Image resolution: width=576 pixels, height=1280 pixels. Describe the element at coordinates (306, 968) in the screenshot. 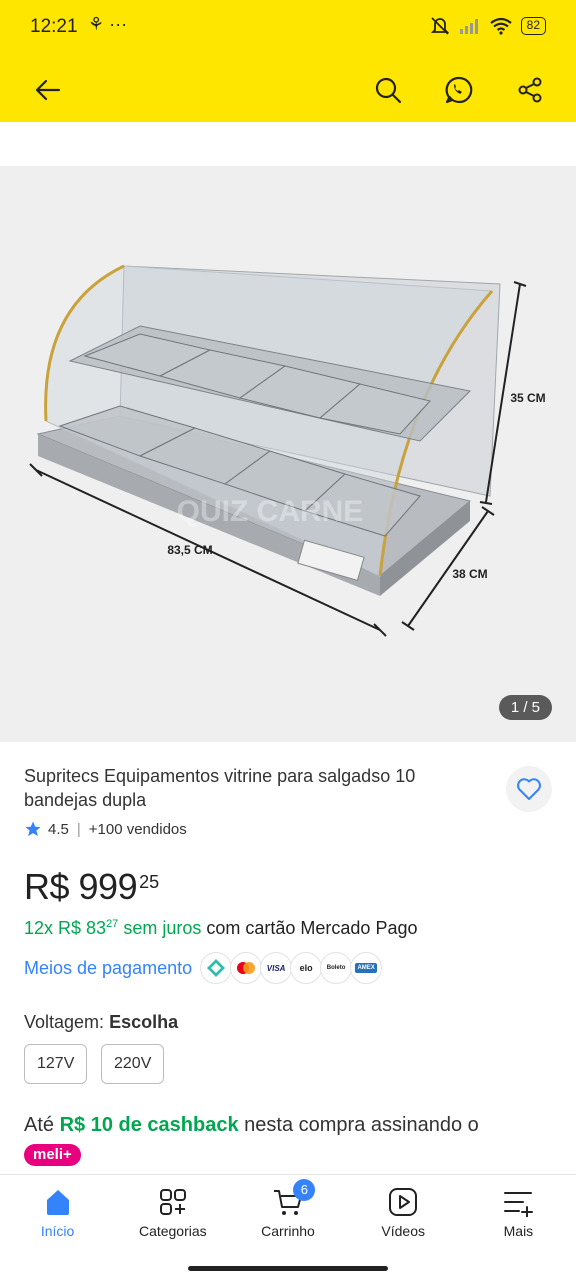

I see `elo-icon: elo` at that location.